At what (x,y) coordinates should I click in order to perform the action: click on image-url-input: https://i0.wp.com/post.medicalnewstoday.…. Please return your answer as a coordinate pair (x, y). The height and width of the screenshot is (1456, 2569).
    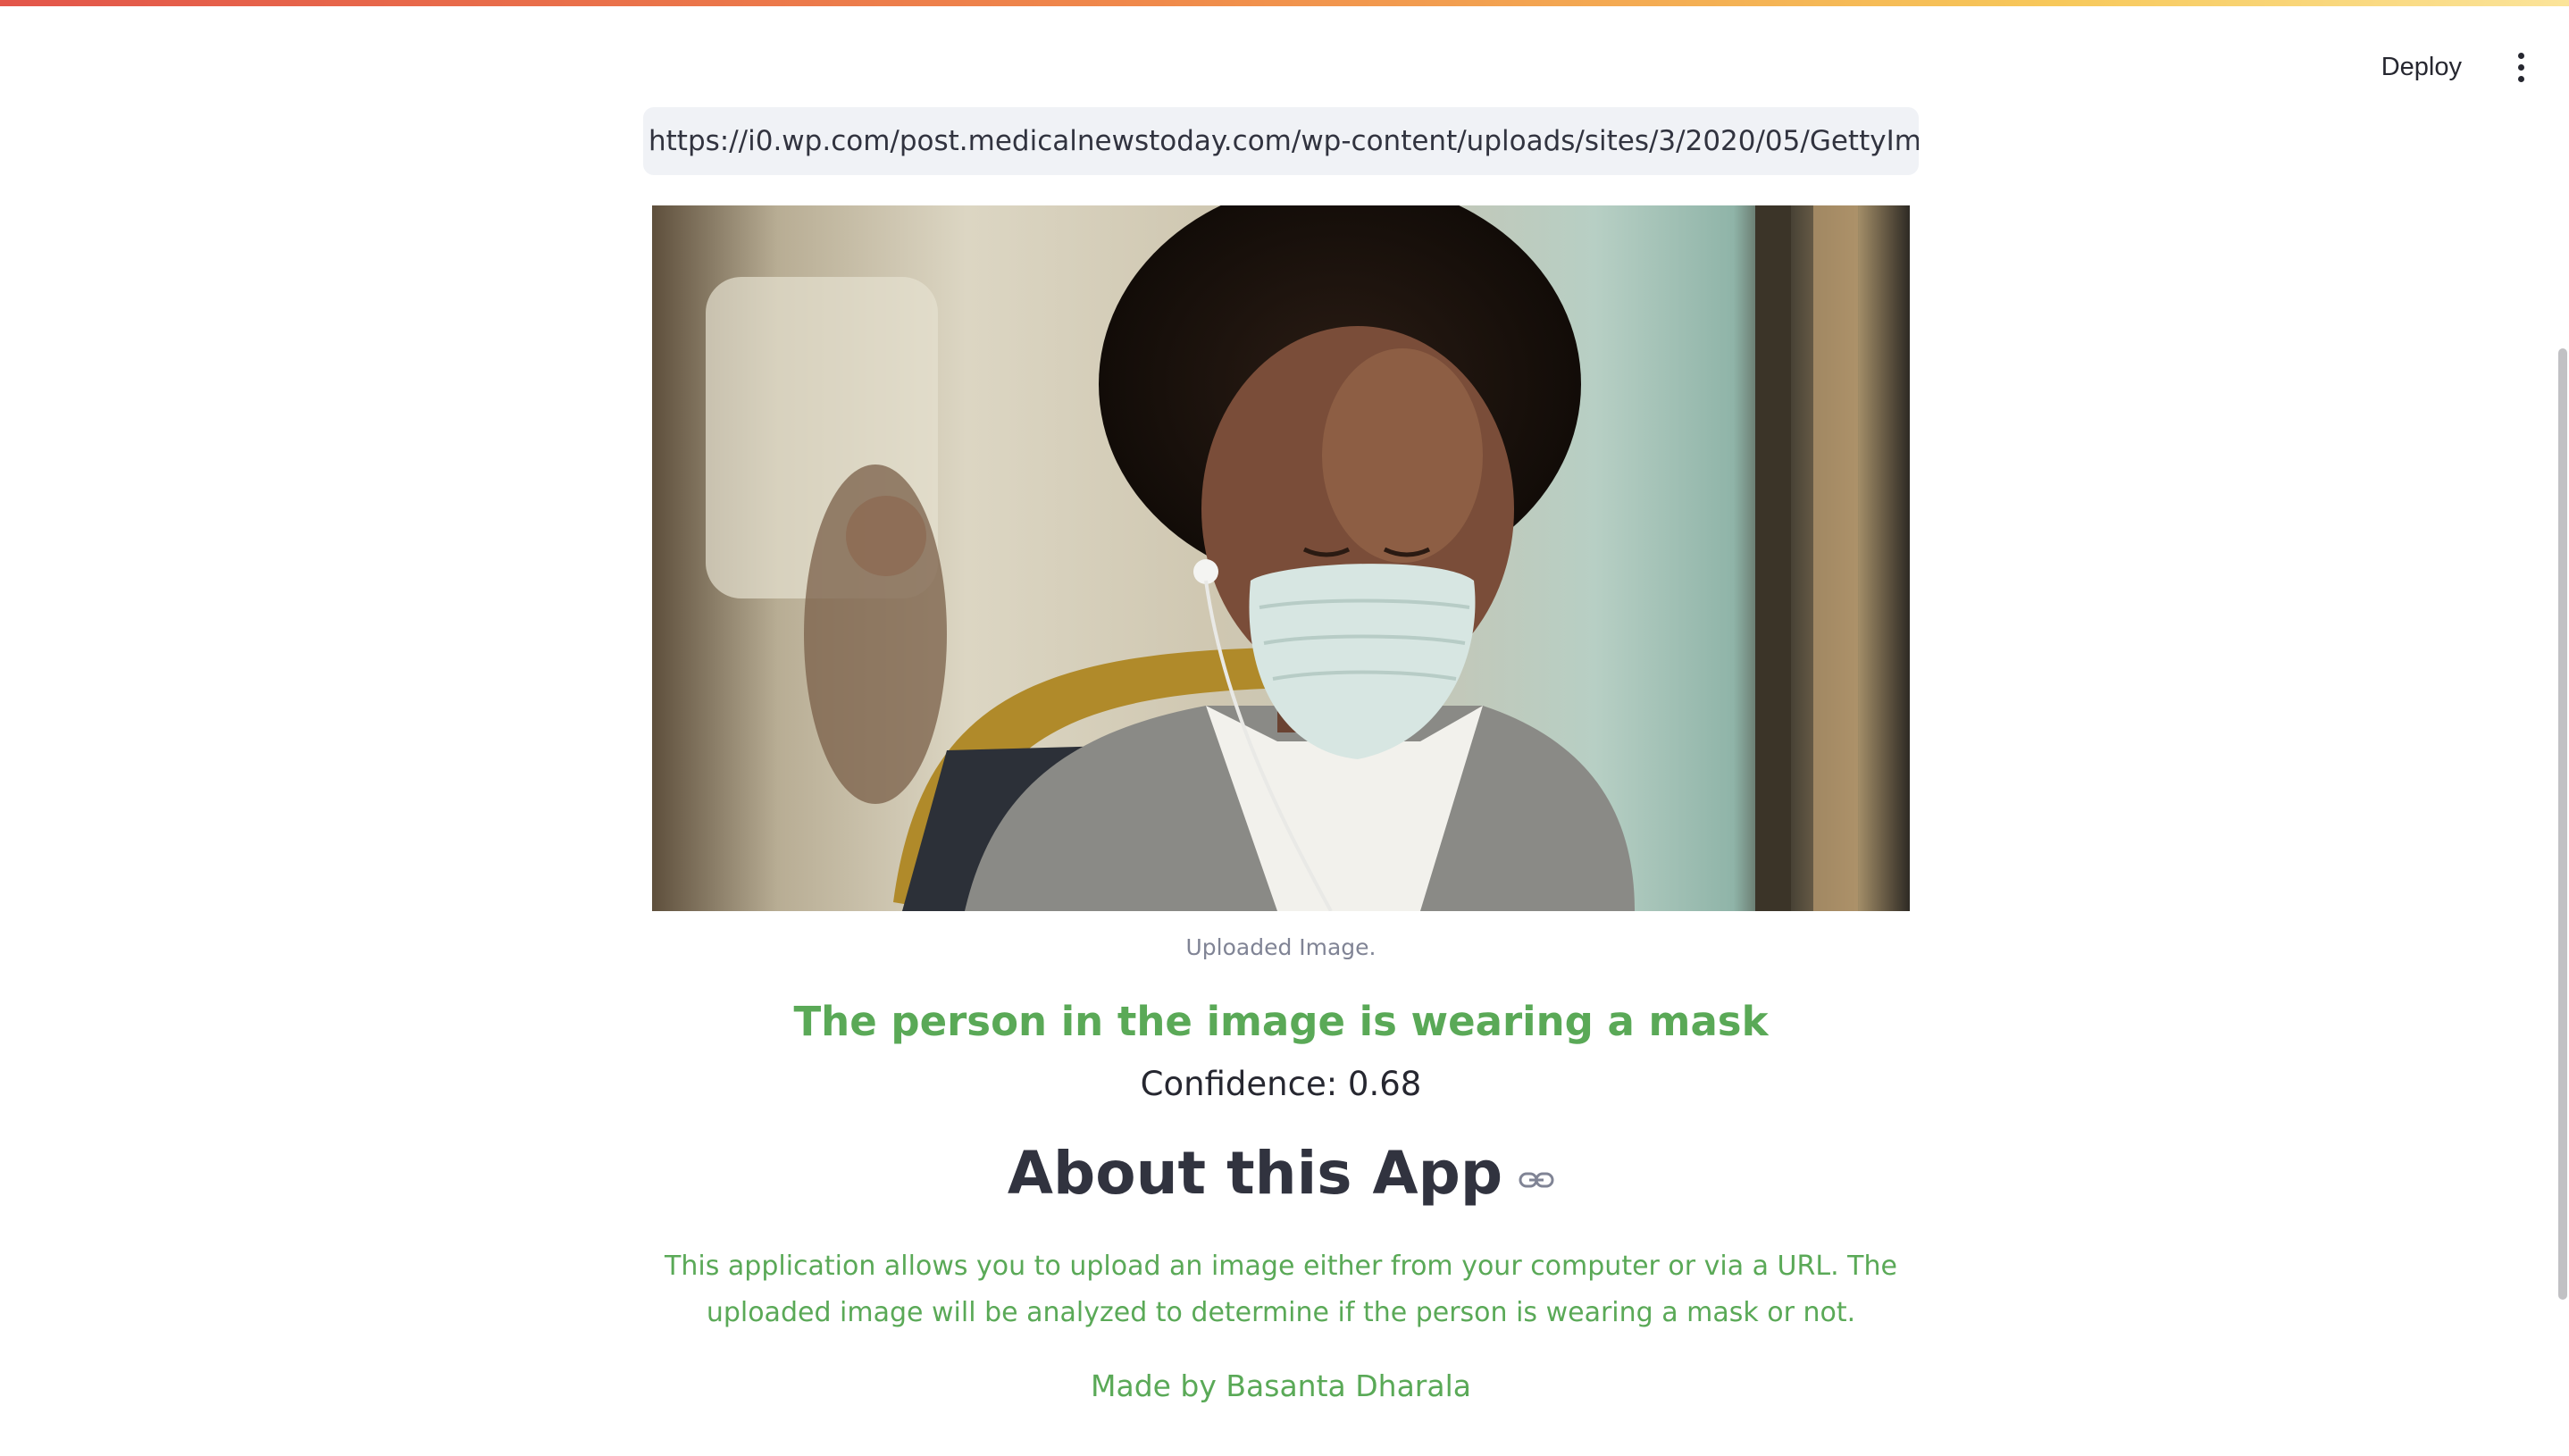
    Looking at the image, I should click on (1281, 141).